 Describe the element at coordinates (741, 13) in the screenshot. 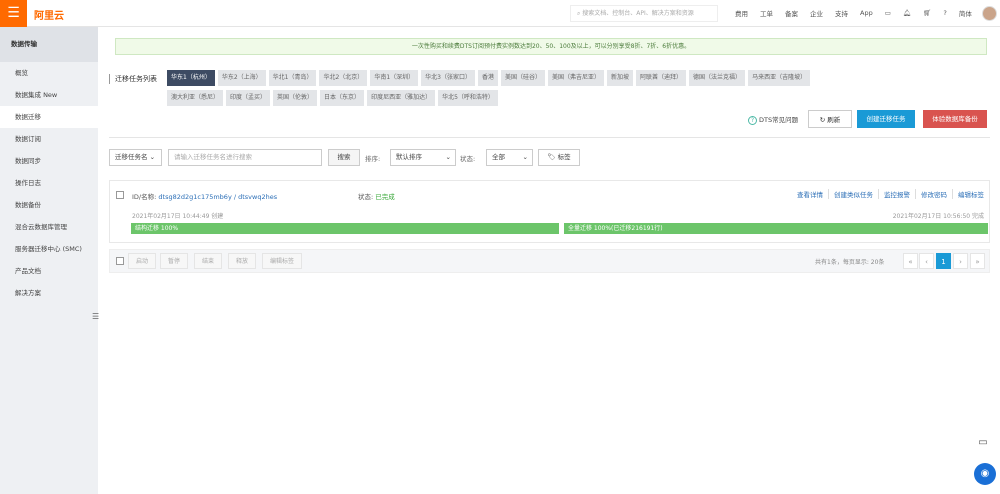

I see `nav-fee: 费用` at that location.